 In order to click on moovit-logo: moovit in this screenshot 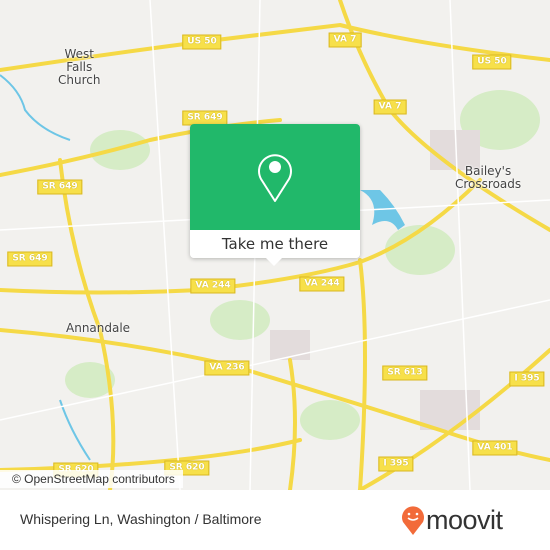, I will do `click(451, 520)`.